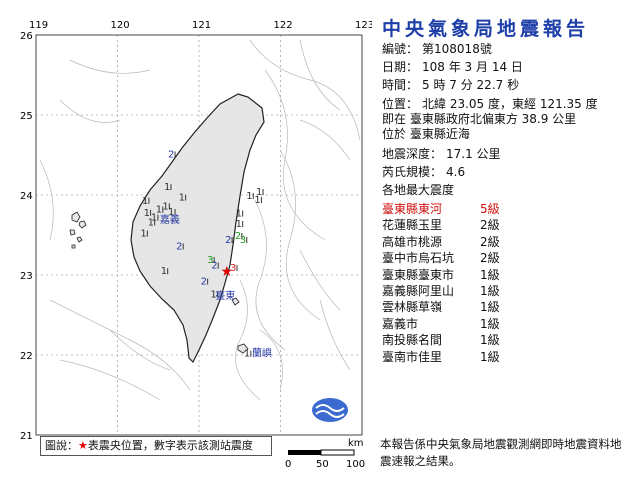 This screenshot has width=637, height=479. I want to click on intensity-station: 臺東縣東河, so click(412, 209).